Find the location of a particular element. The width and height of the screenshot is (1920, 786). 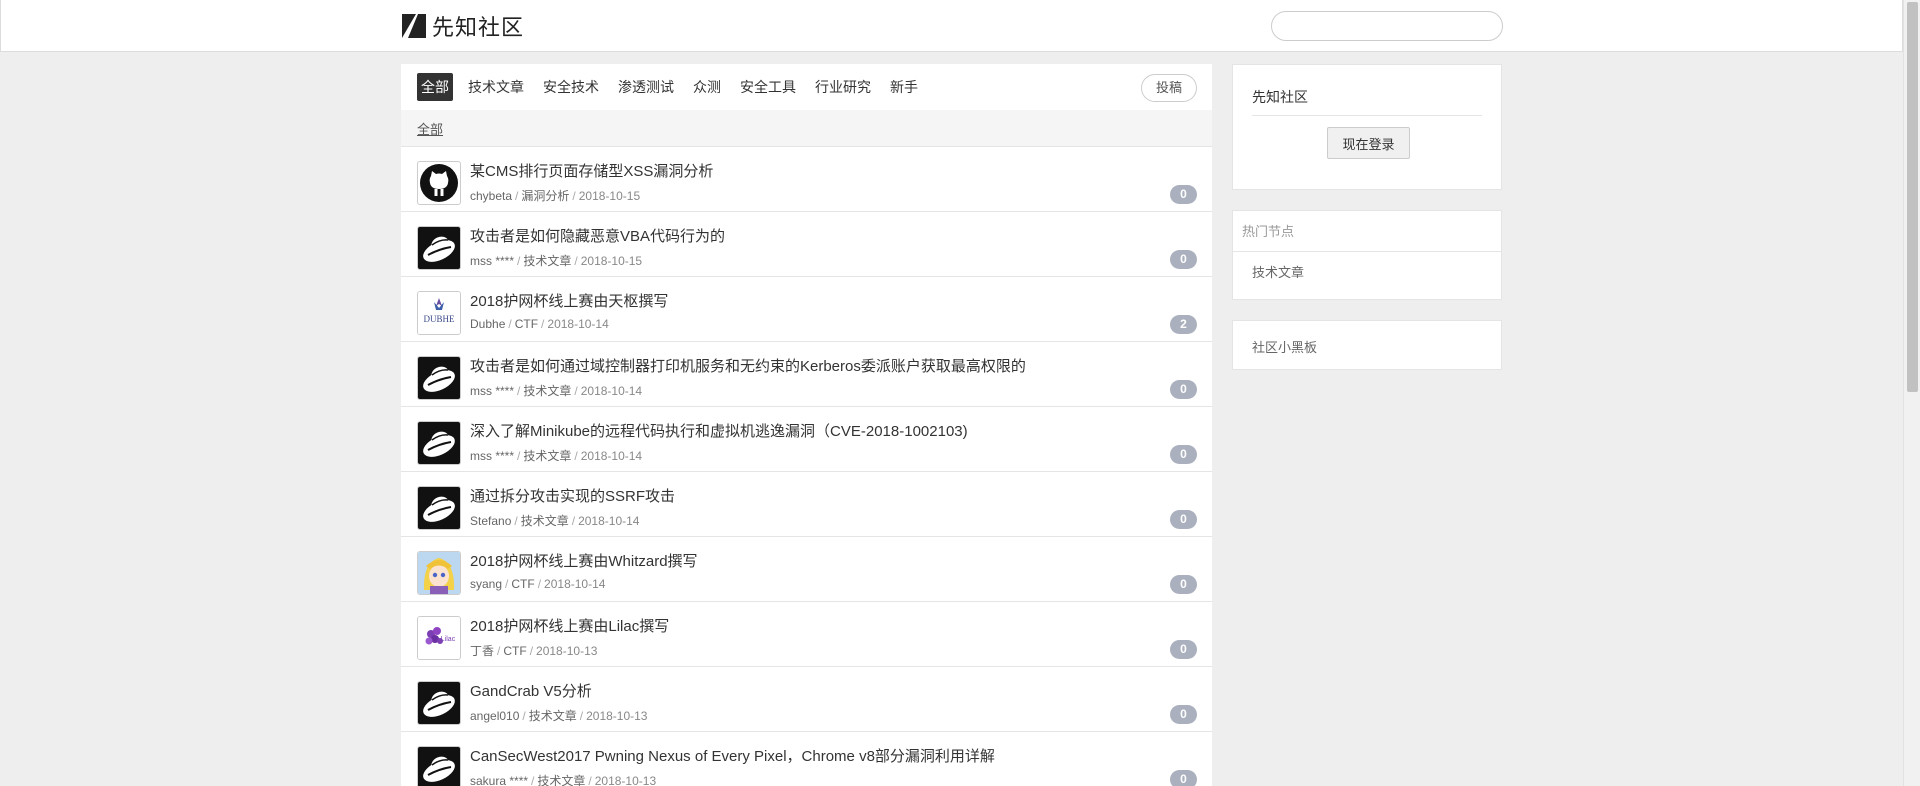

dubhe-logo-icon: DUBHE is located at coordinates (439, 313).